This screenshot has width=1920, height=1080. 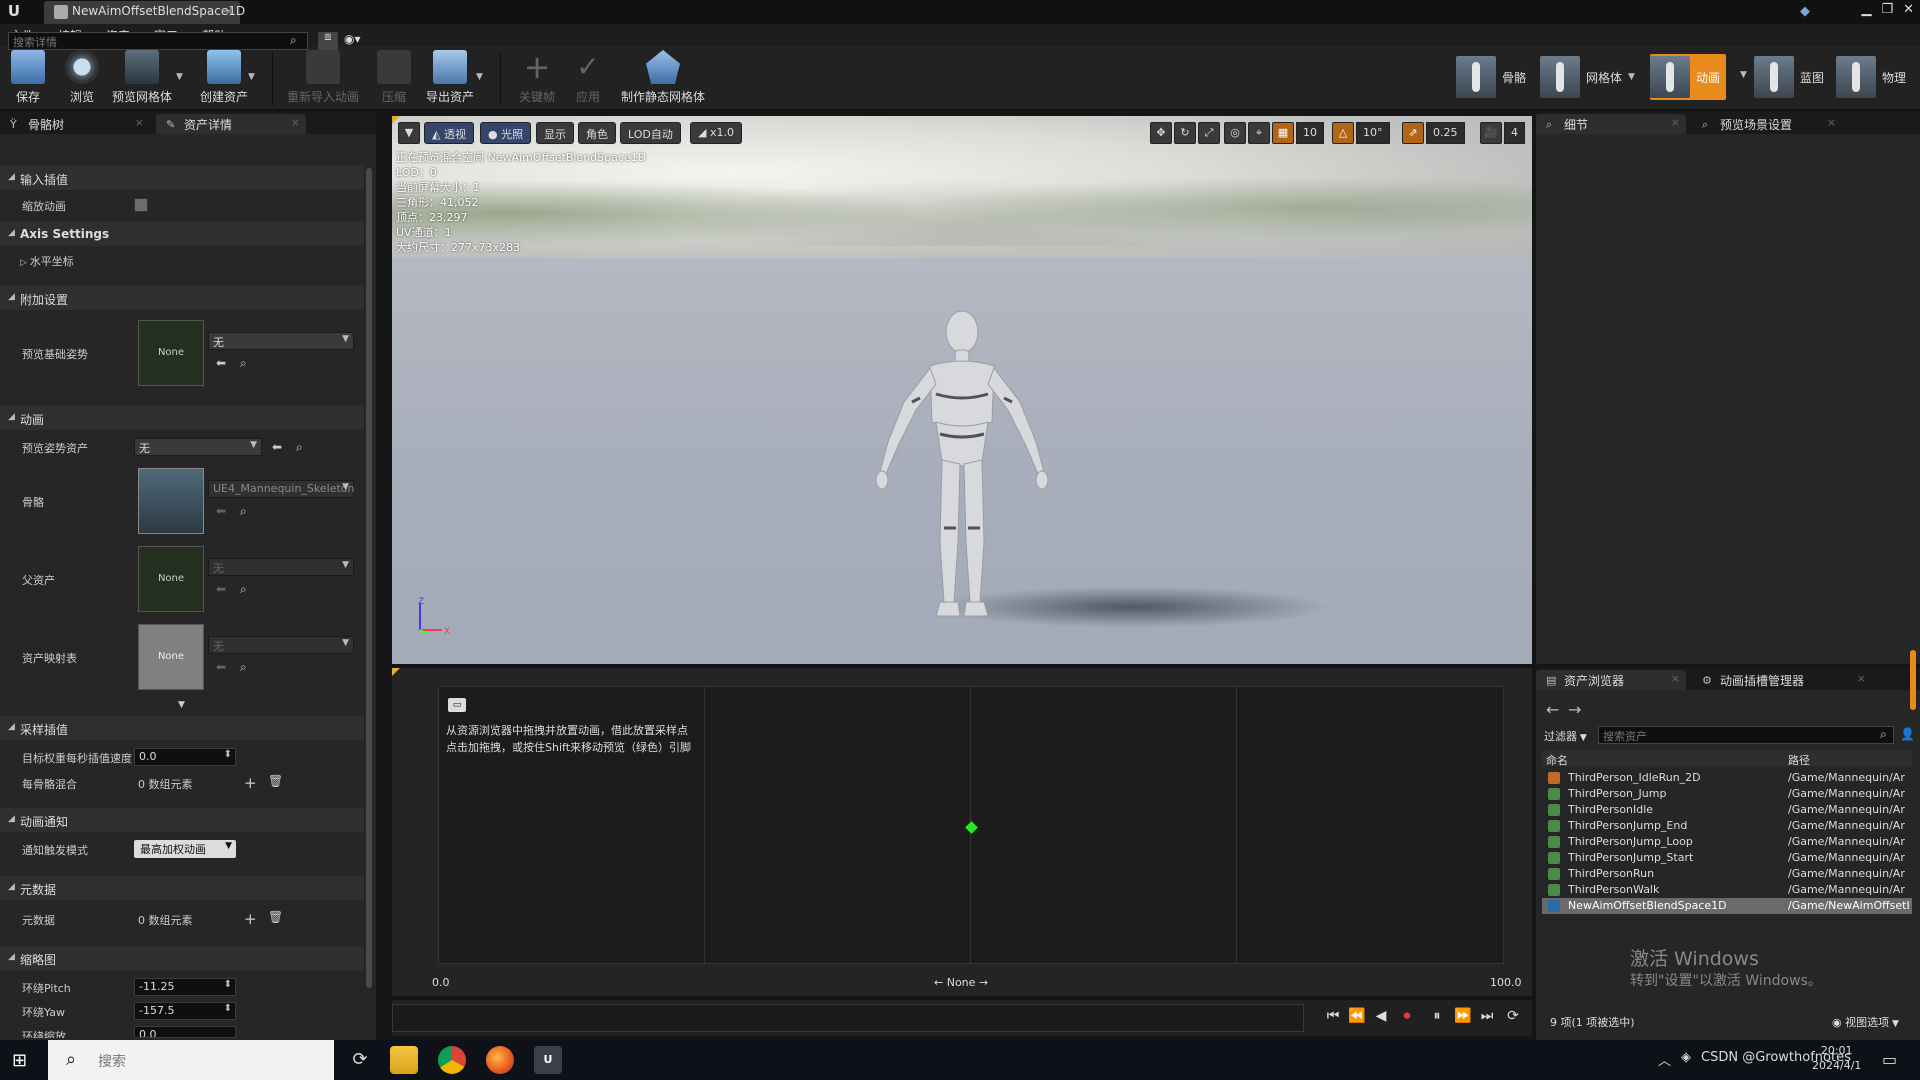 What do you see at coordinates (1343, 133) in the screenshot?
I see `angle-snap-icon: △` at bounding box center [1343, 133].